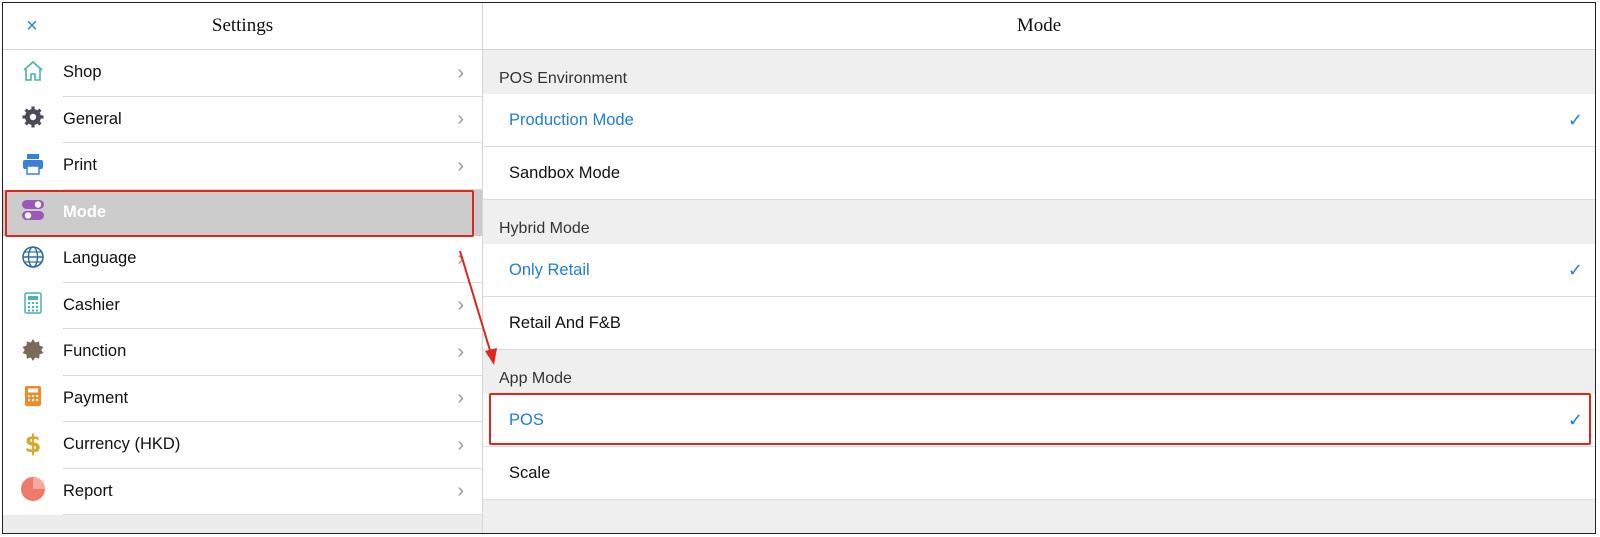 This screenshot has width=1600, height=537. I want to click on gear-icon, so click(33, 119).